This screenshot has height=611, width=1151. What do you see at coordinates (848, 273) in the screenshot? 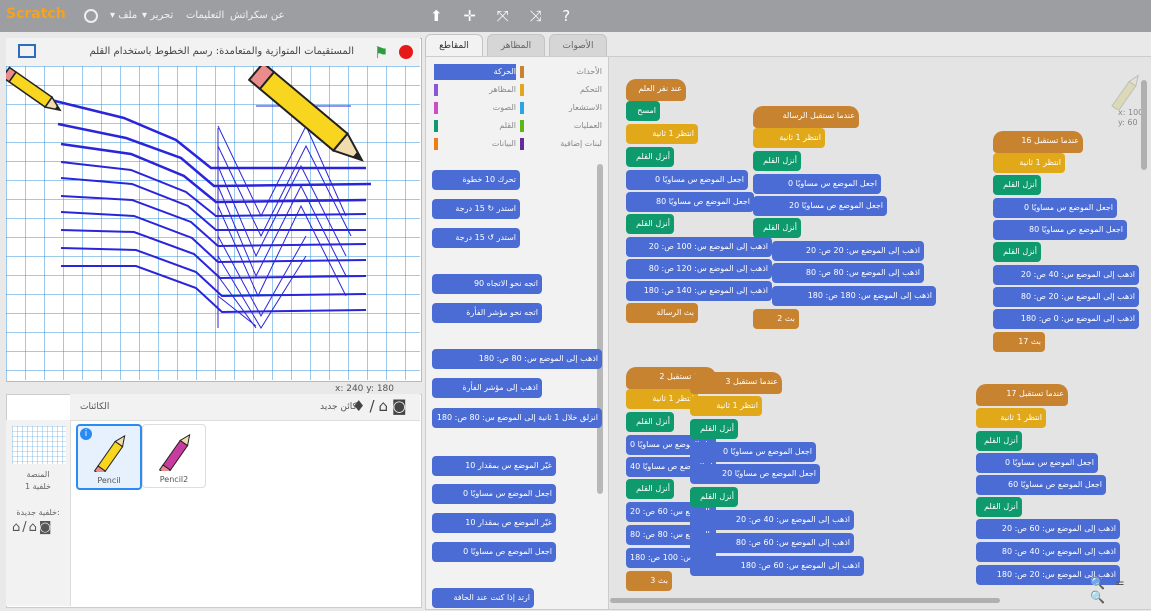
I see `script-block: اذهب إلى الموضع س: 80 ص: 80` at bounding box center [848, 273].